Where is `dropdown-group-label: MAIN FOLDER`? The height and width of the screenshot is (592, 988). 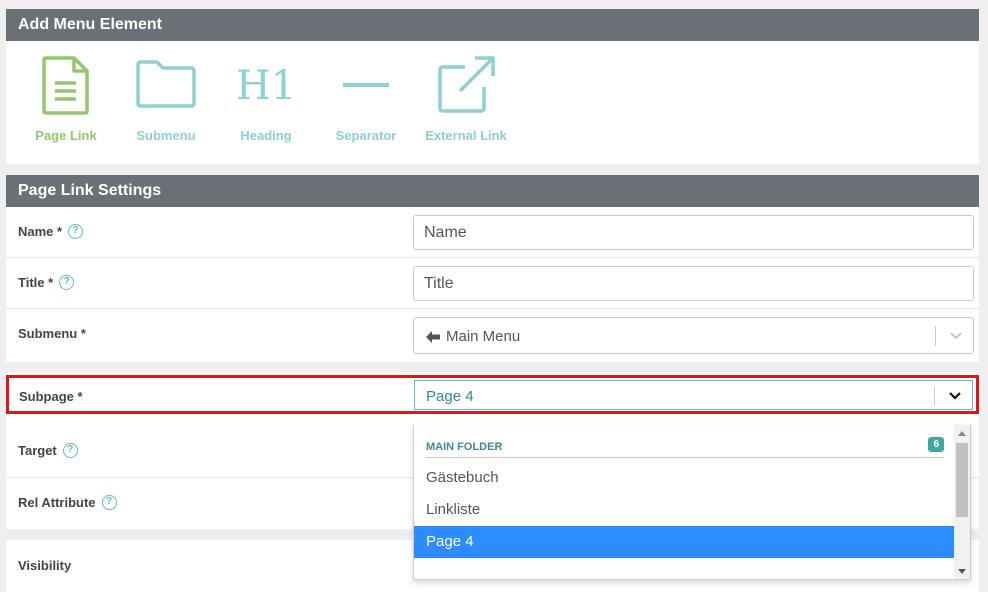
dropdown-group-label: MAIN FOLDER is located at coordinates (464, 447).